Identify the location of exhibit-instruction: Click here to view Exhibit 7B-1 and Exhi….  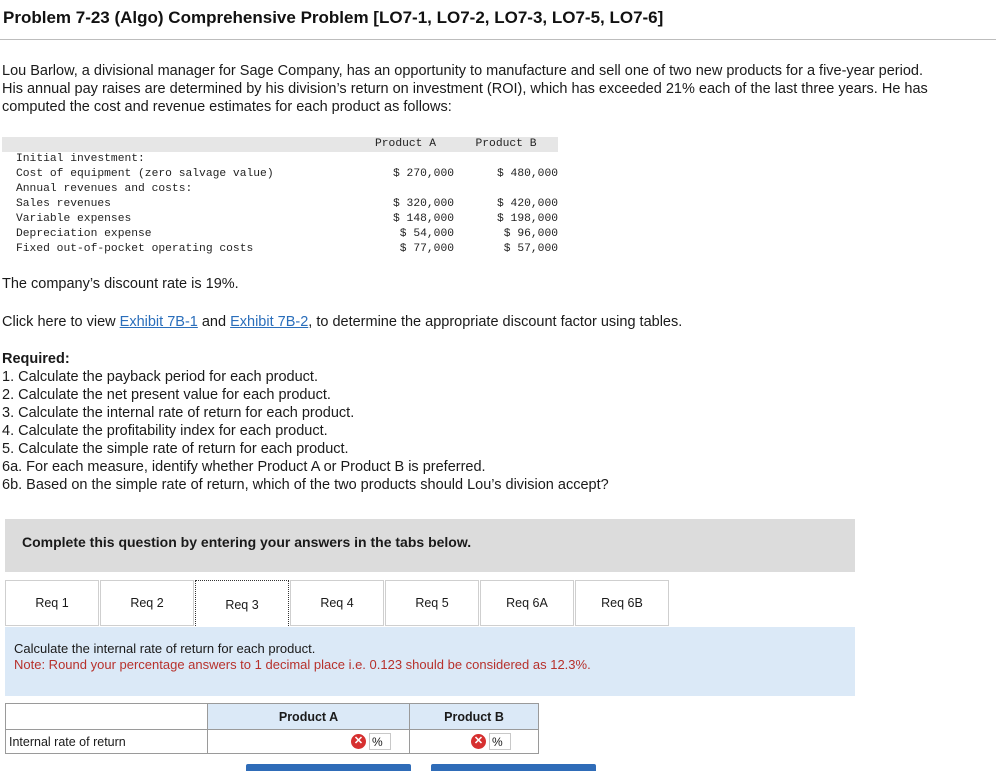
(342, 322).